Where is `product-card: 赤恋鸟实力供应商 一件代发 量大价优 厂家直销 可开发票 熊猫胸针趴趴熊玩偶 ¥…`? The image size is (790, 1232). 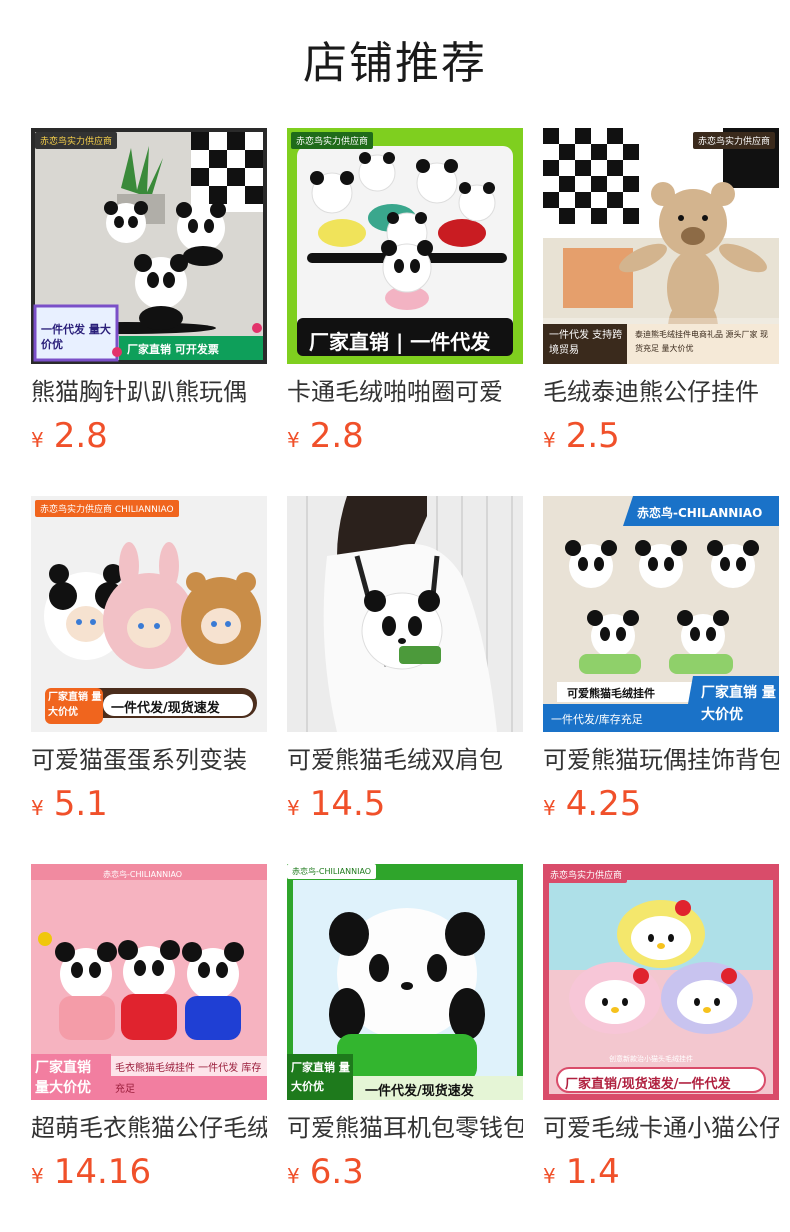 product-card: 赤恋鸟实力供应商 一件代发 量大价优 厂家直销 可开发票 熊猫胸针趴趴熊玩偶 ¥… is located at coordinates (149, 312).